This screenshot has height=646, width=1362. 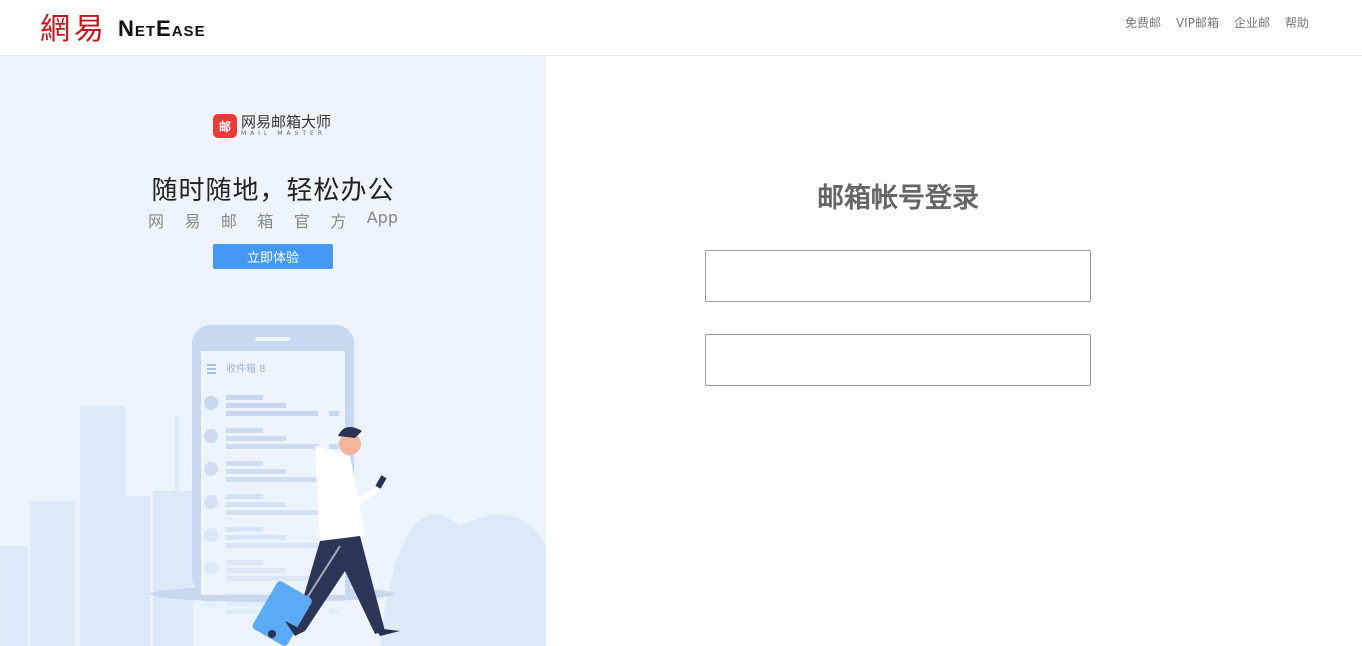 What do you see at coordinates (898, 198) in the screenshot?
I see `login-title: 邮箱帐号登录` at bounding box center [898, 198].